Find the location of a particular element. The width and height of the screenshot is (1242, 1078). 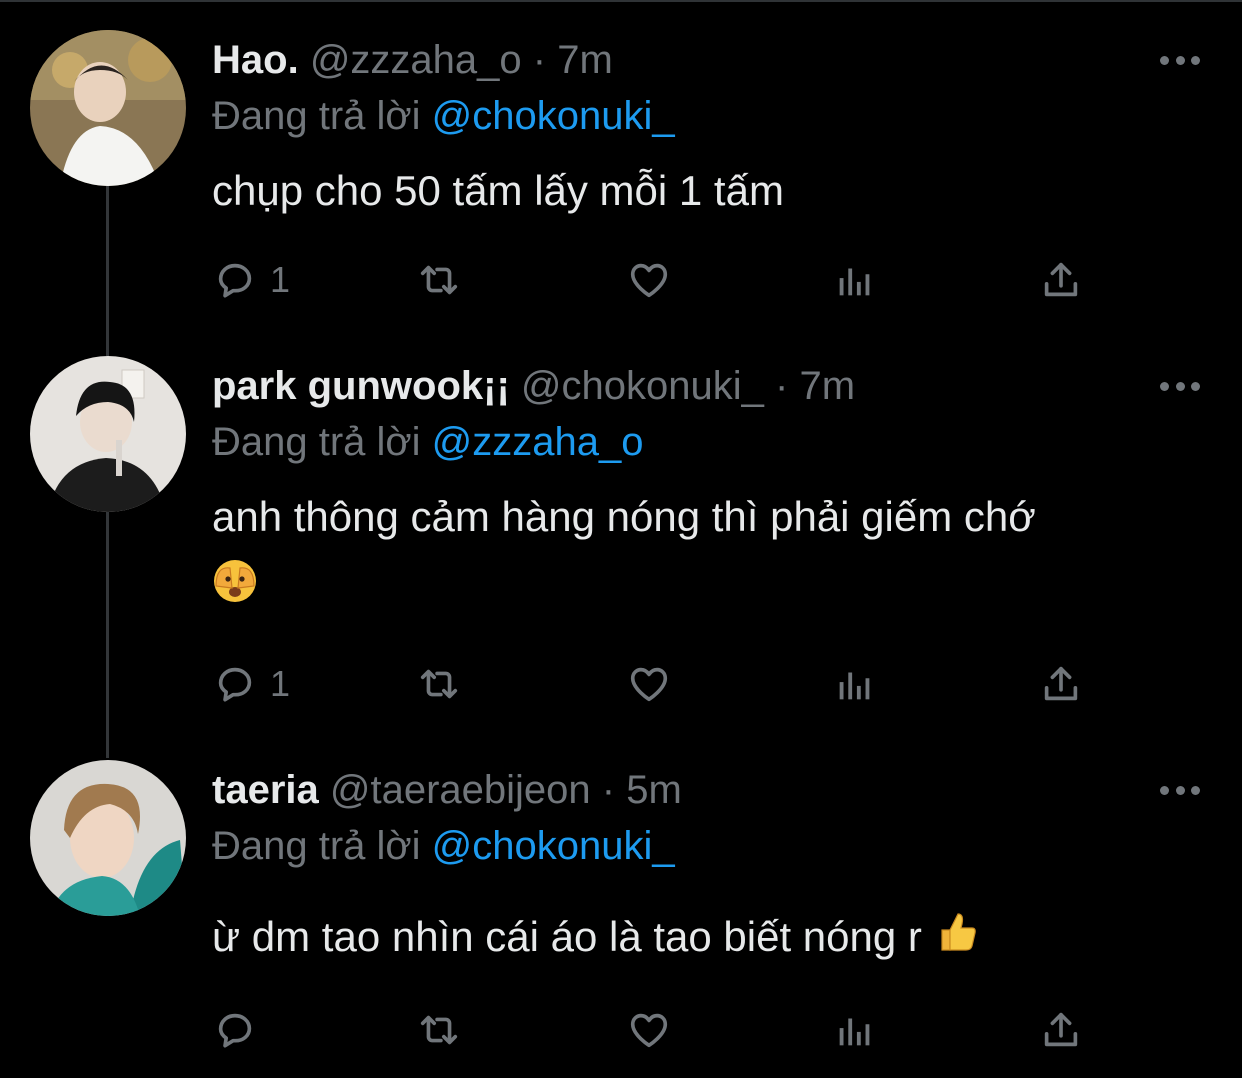

timestamp: 5m is located at coordinates (654, 790).